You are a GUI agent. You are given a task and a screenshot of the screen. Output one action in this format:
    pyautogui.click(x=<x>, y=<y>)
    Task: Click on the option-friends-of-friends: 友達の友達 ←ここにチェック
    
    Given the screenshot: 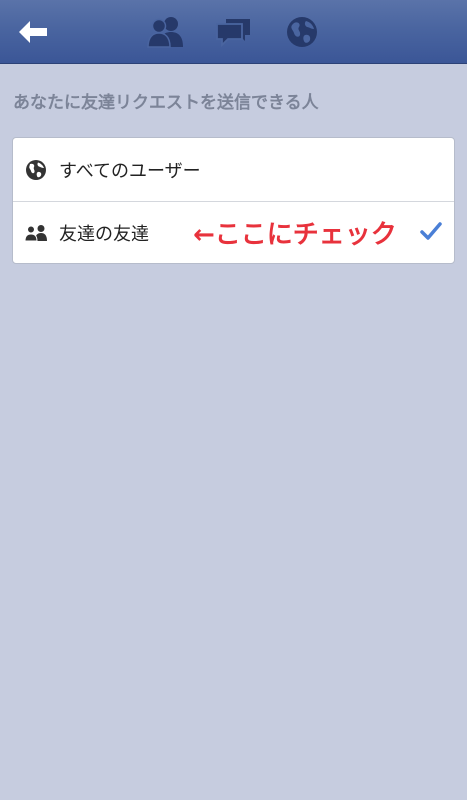 What is the action you would take?
    pyautogui.click(x=233, y=232)
    